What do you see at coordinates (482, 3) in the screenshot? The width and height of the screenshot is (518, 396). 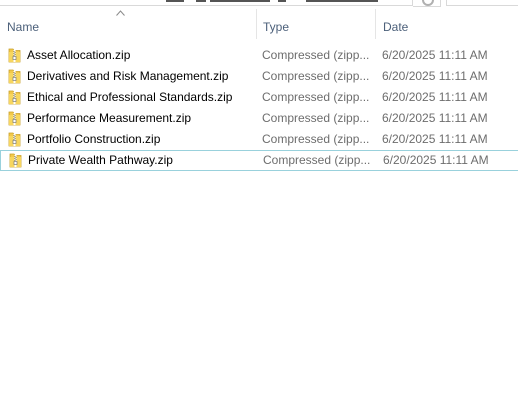 I see `search-box` at bounding box center [482, 3].